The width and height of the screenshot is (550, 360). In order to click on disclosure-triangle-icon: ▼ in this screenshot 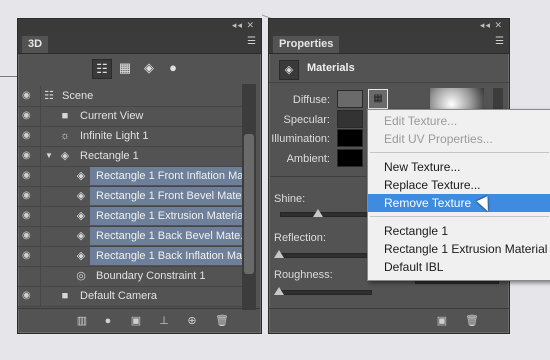, I will do `click(49, 156)`.